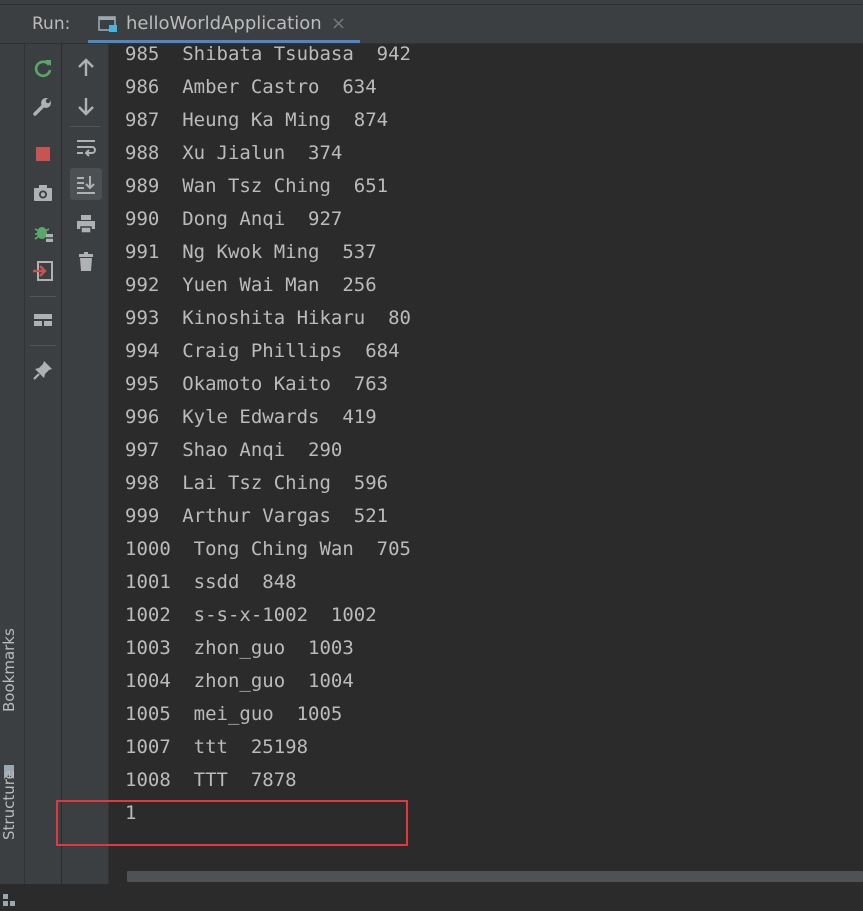  What do you see at coordinates (43, 370) in the screenshot?
I see `pin-icon` at bounding box center [43, 370].